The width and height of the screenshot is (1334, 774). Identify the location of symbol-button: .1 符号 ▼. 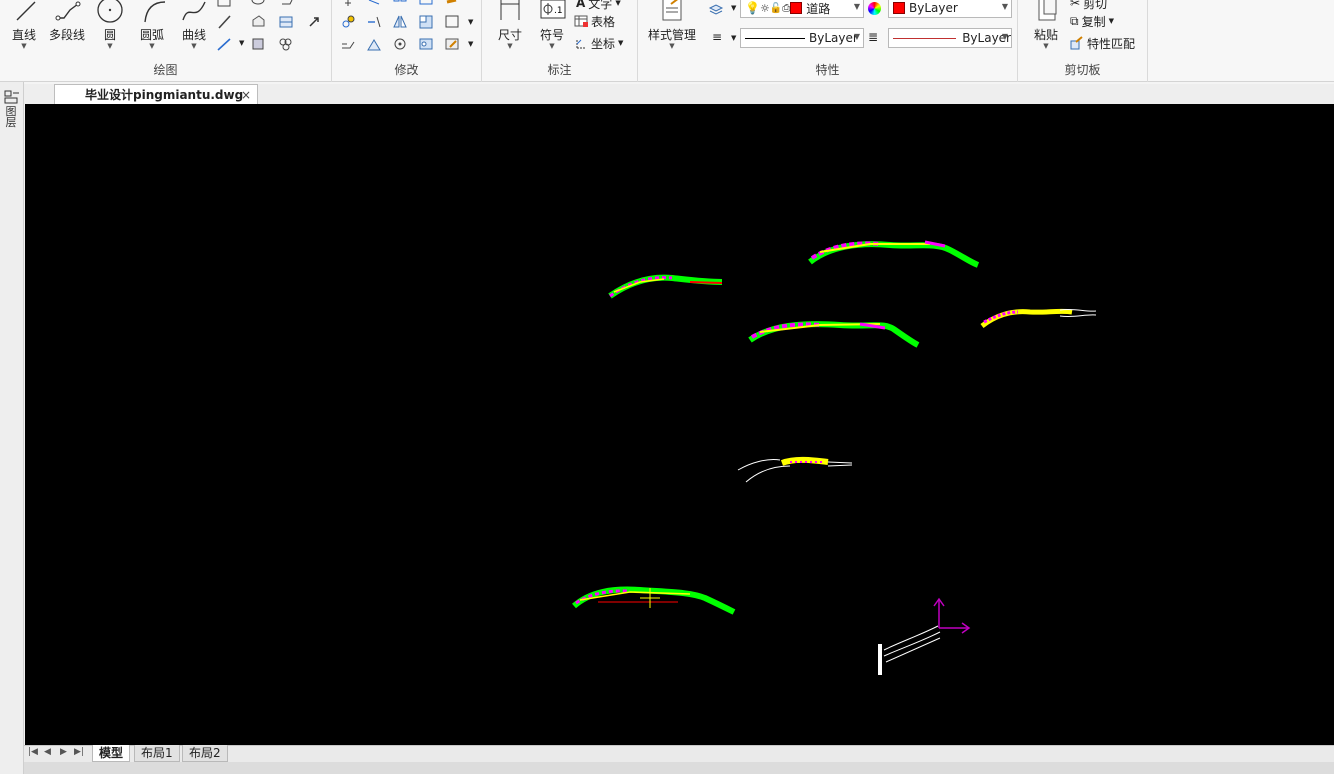
(552, 28).